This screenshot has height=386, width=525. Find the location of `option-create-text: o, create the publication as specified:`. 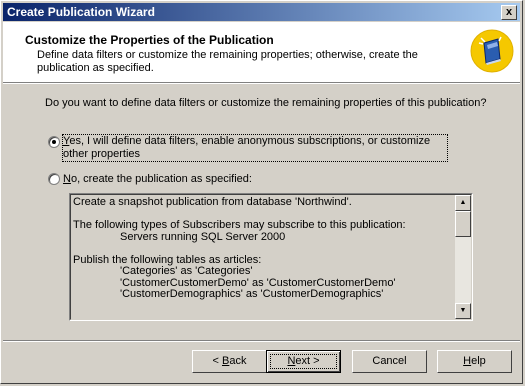

option-create-text: o, create the publication as specified: is located at coordinates (161, 179).